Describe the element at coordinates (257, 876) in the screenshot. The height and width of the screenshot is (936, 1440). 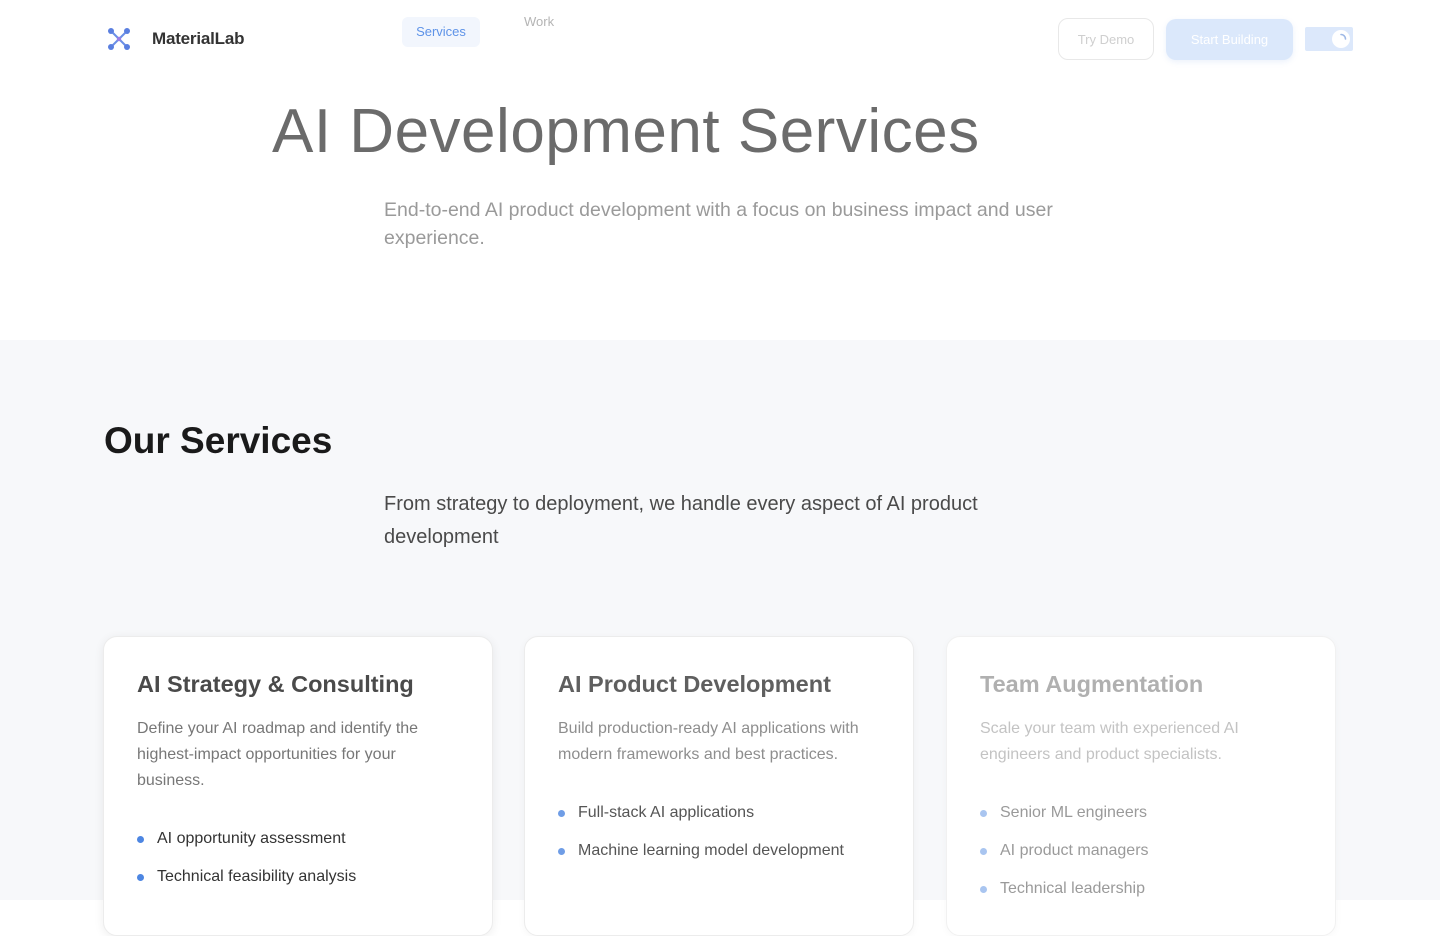
I see `list-item-label: Technical feasibility analysis` at that location.